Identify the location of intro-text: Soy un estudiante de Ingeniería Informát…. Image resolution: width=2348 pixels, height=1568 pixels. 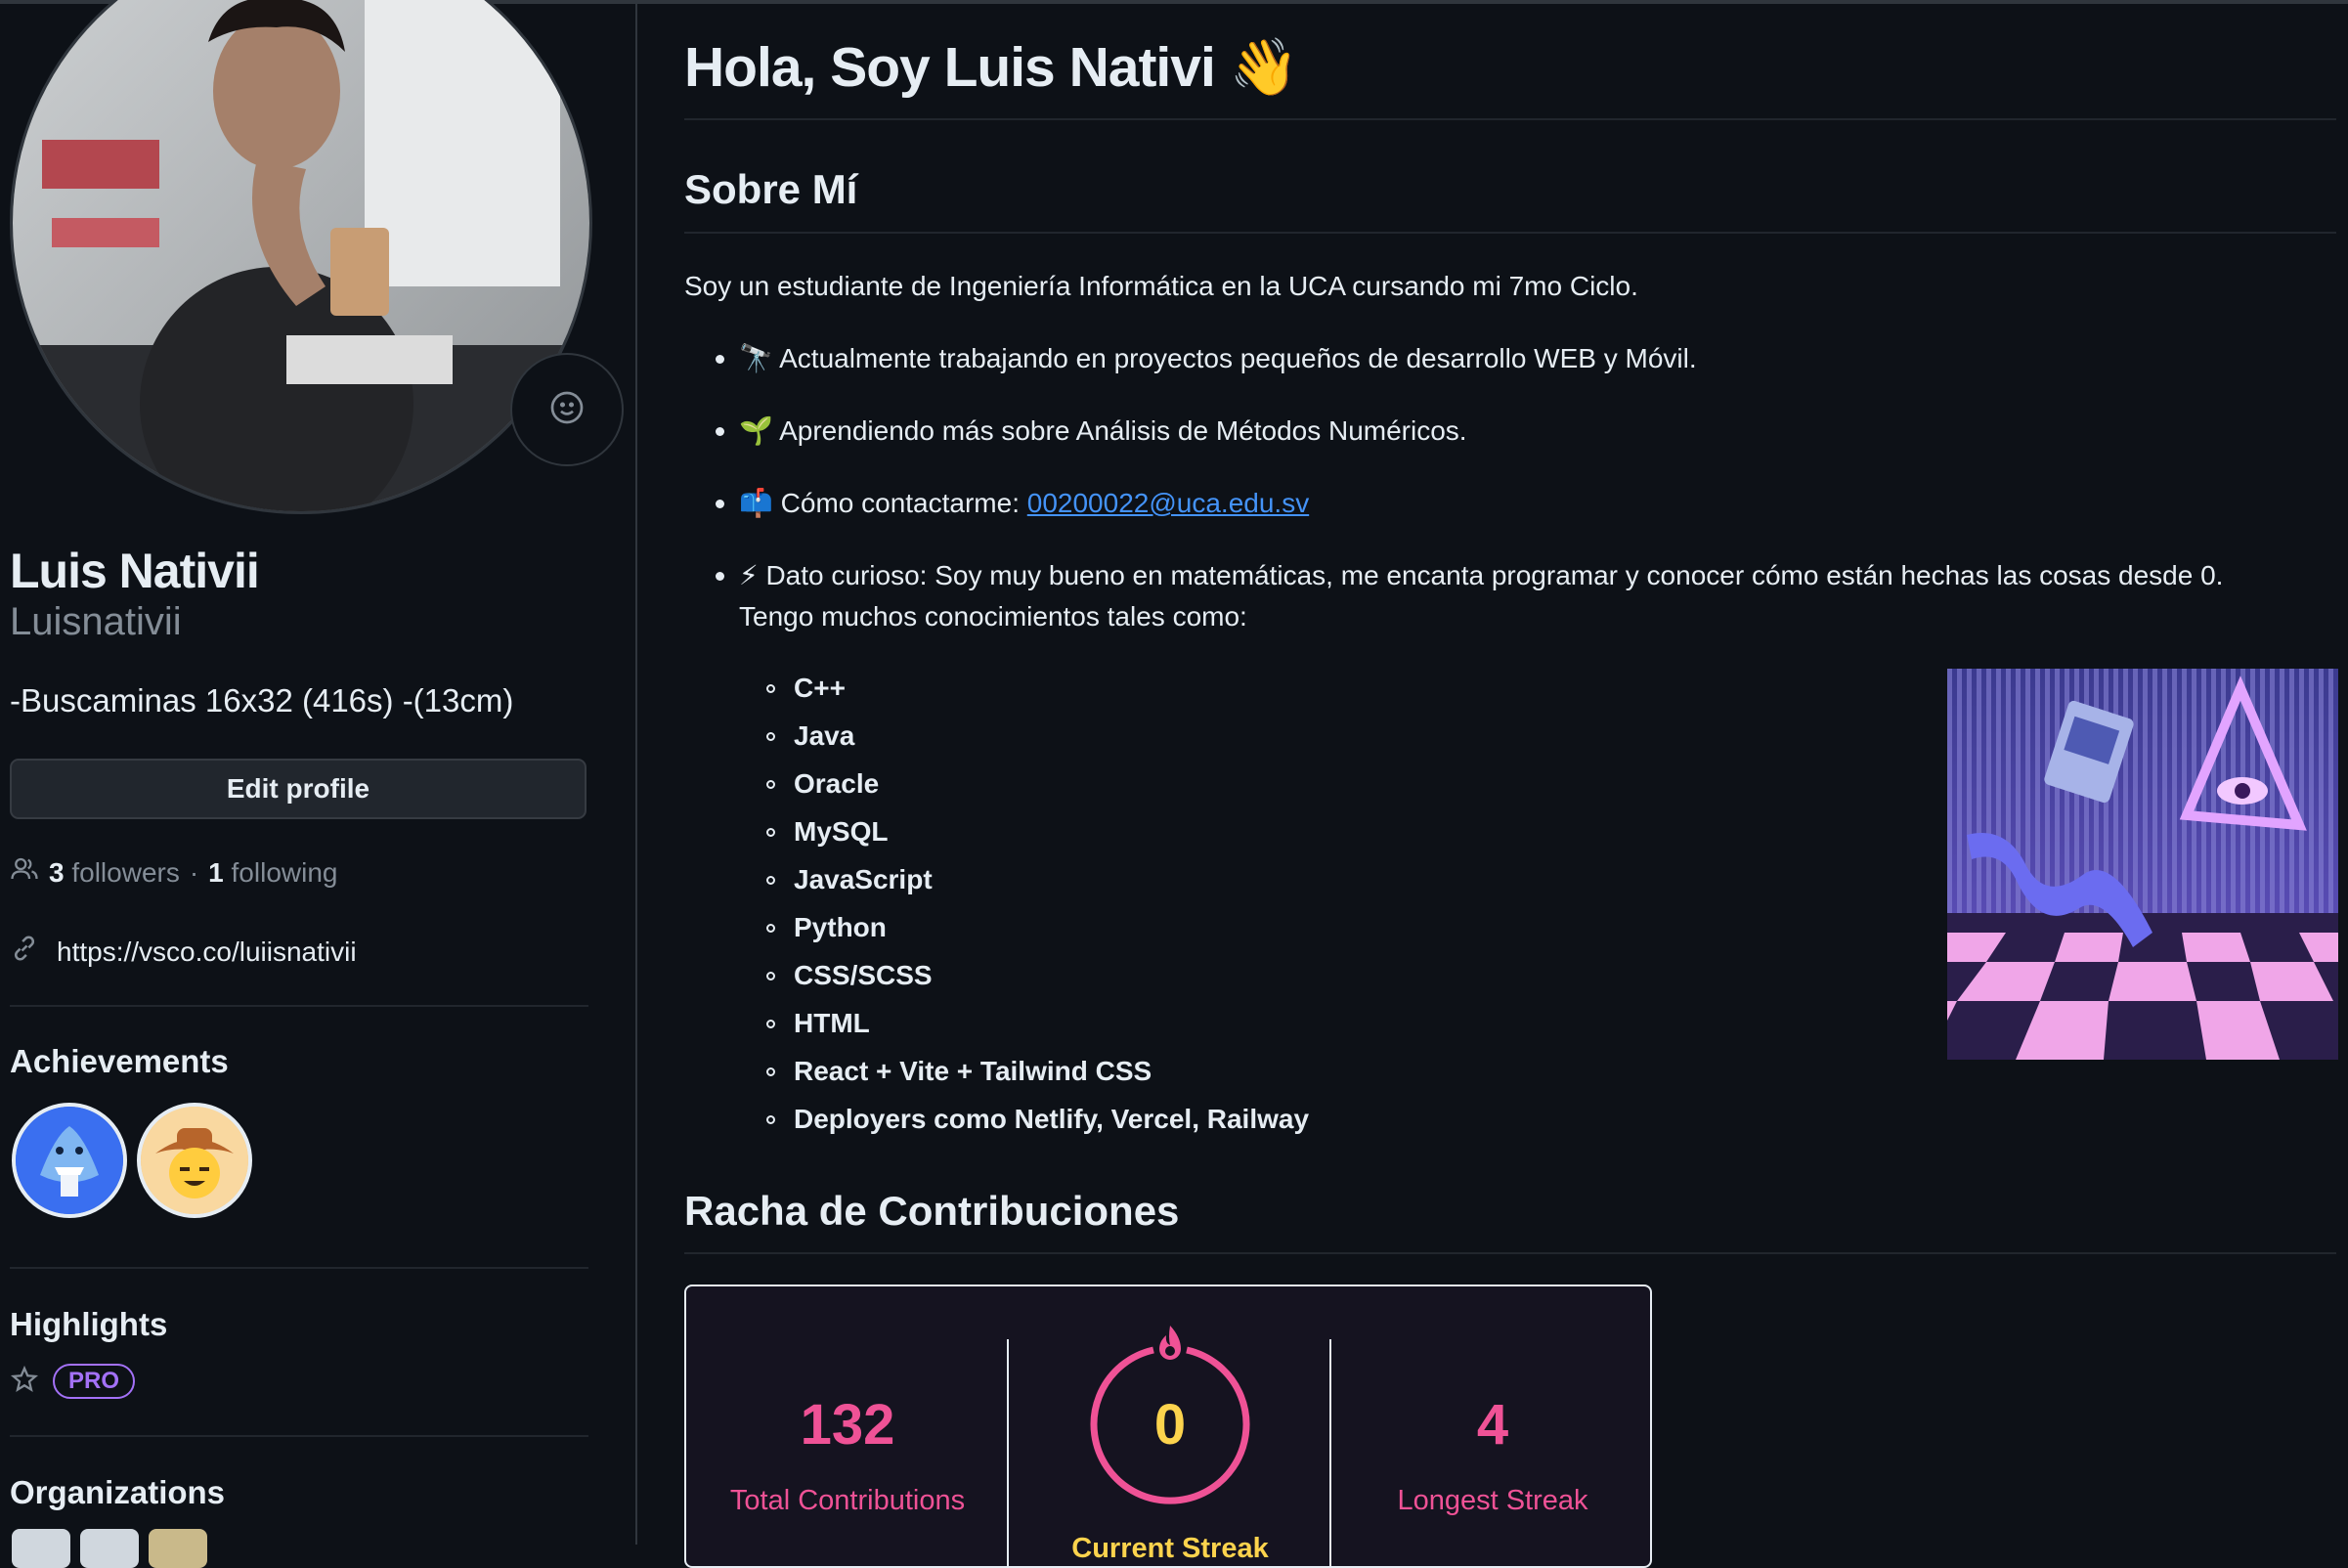
(1161, 286).